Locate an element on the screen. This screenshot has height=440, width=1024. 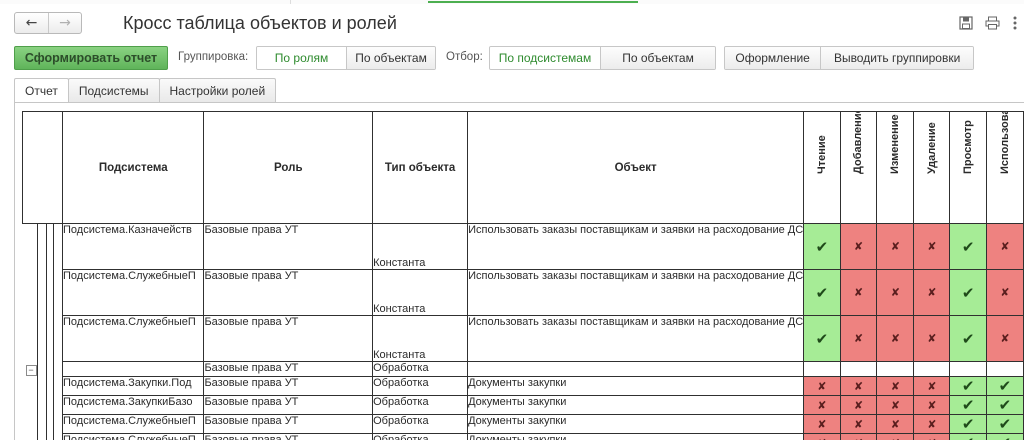
header-right-use-label: Использование is located at coordinates (1004, 142).